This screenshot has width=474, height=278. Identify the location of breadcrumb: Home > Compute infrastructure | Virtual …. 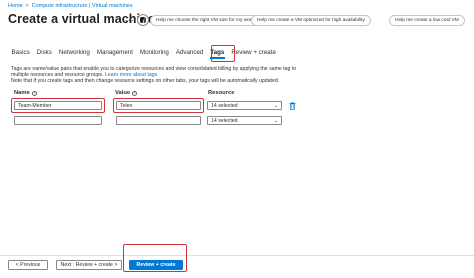
(70, 6).